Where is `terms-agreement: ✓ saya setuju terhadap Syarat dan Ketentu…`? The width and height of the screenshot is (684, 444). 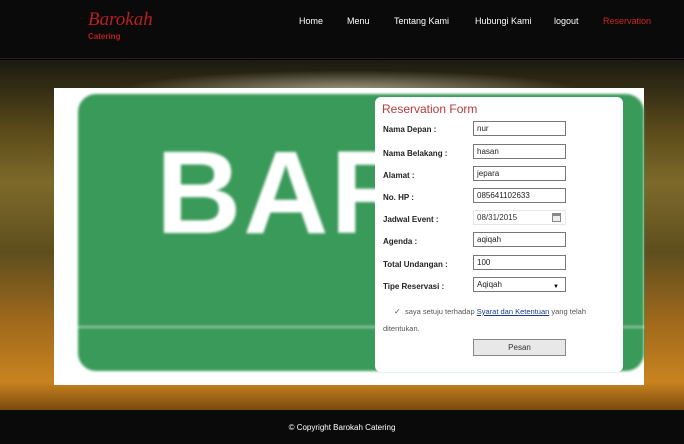 terms-agreement: ✓ saya setuju terhadap Syarat dan Ketentu… is located at coordinates (499, 320).